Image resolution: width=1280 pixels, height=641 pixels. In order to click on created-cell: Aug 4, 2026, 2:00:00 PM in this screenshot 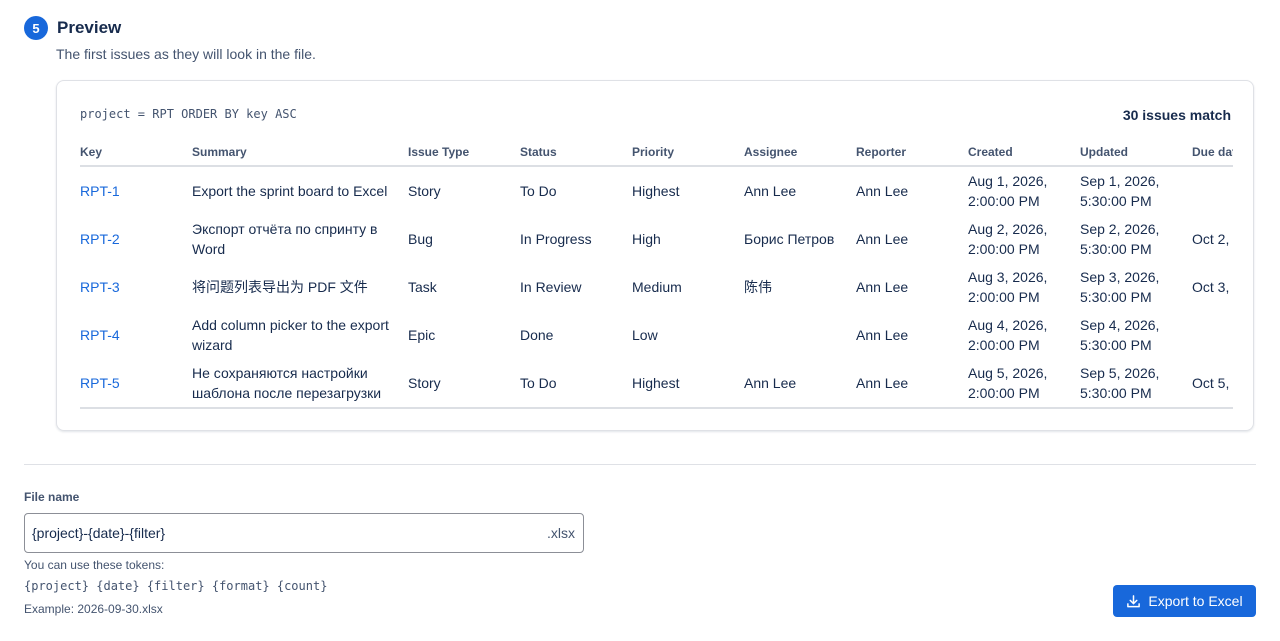, I will do `click(1008, 335)`.